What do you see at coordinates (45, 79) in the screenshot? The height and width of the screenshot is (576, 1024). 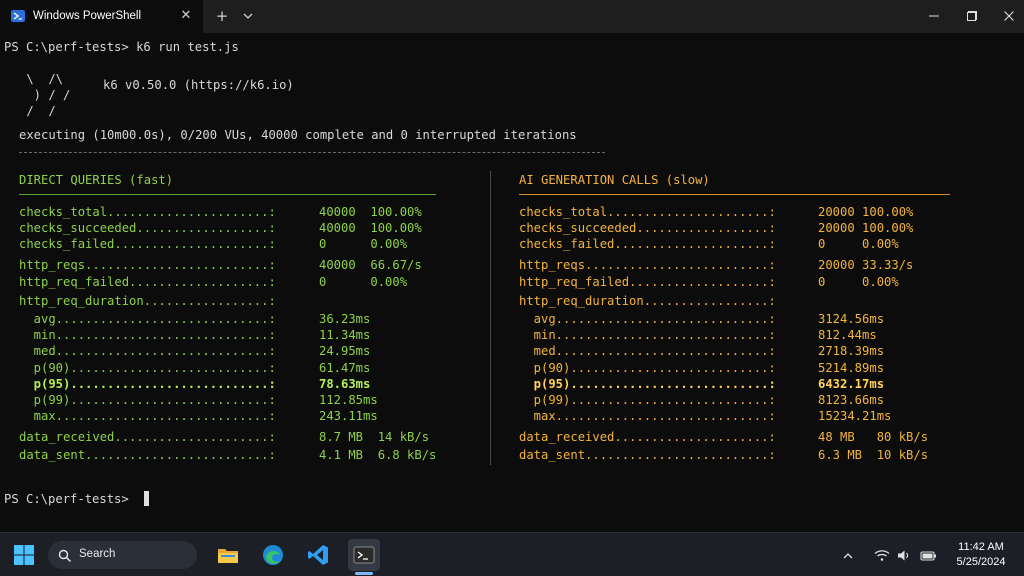 I see `k6-logo-line: \ /\` at bounding box center [45, 79].